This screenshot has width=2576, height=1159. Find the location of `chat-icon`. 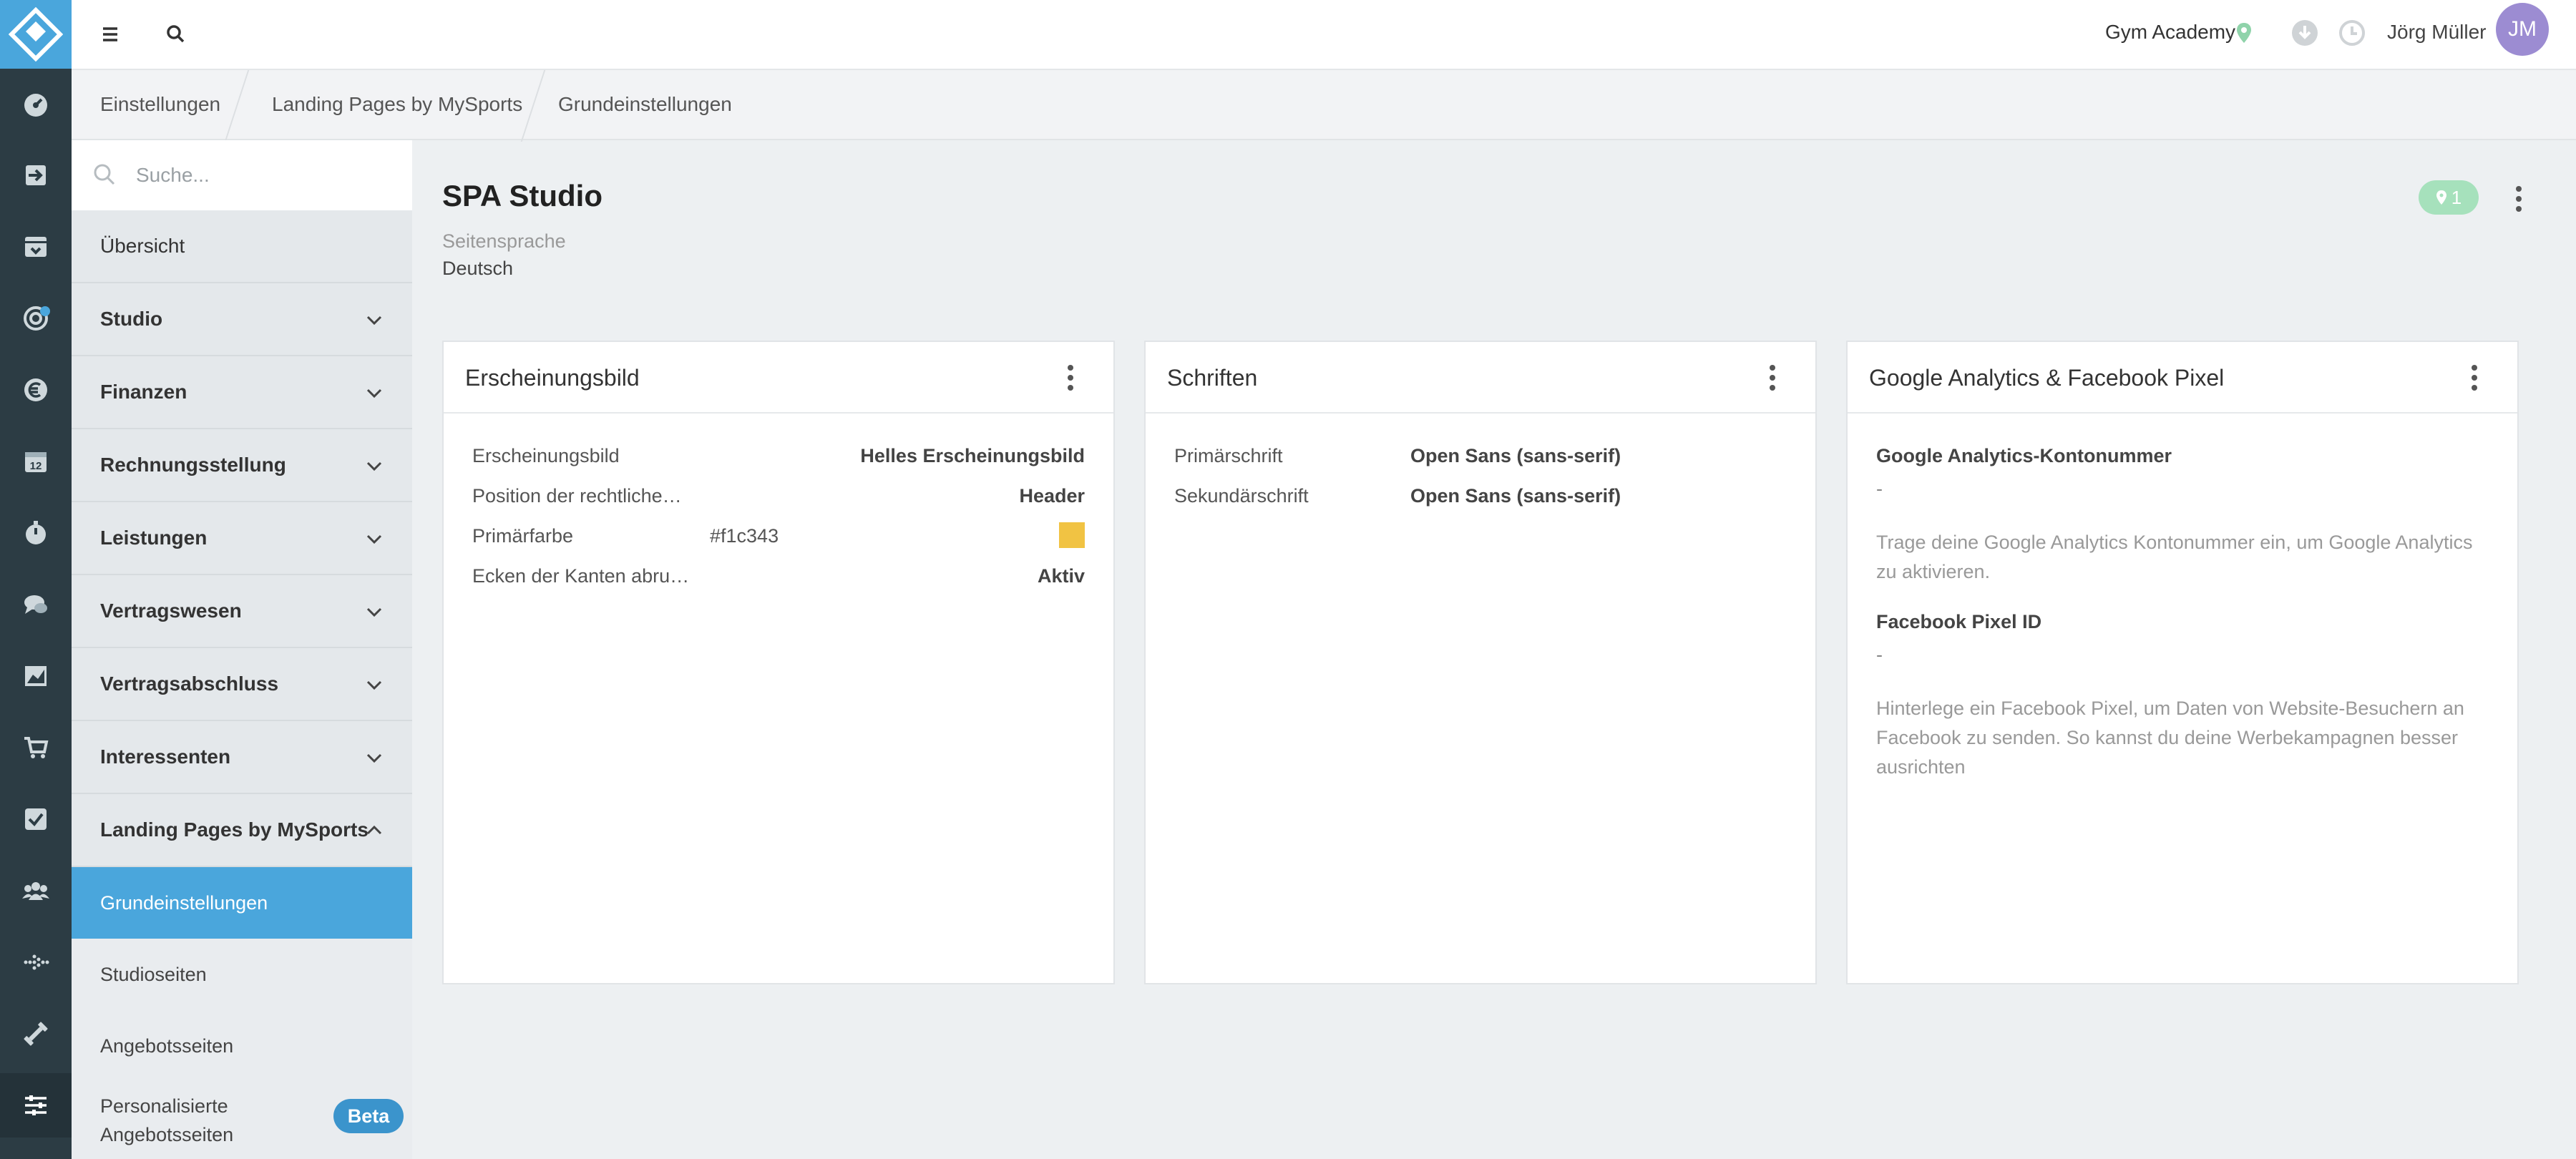

chat-icon is located at coordinates (35, 604).